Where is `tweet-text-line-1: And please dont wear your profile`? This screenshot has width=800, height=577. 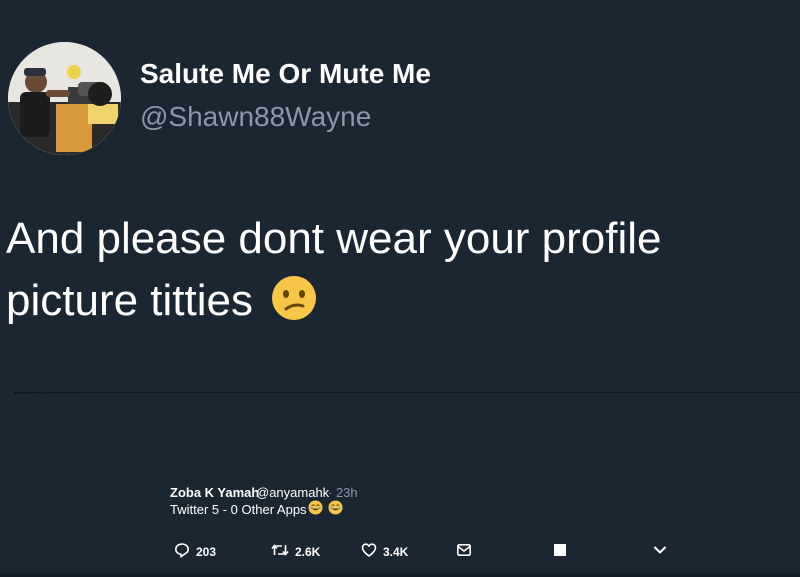
tweet-text-line-1: And please dont wear your profile is located at coordinates (334, 238).